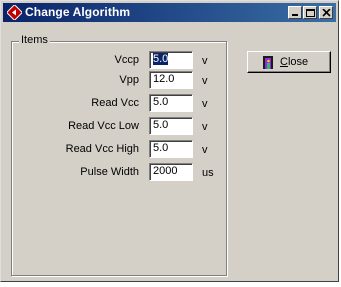 The width and height of the screenshot is (341, 287). I want to click on value-text: 12.0, so click(164, 79).